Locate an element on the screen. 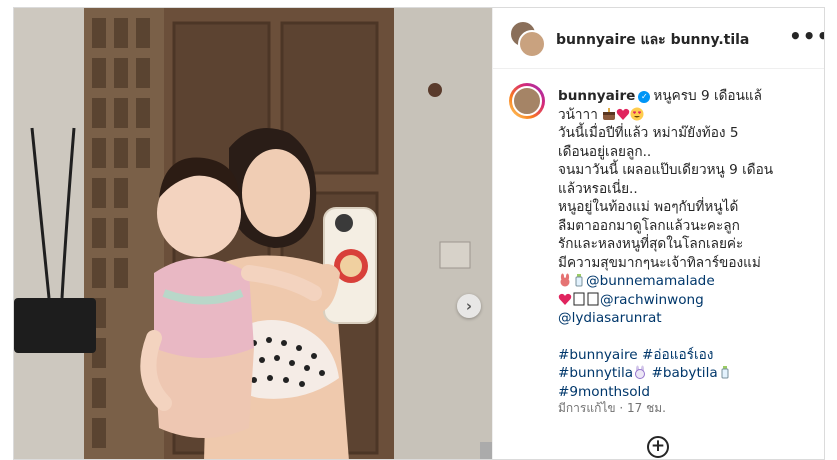 Image resolution: width=837 pixels, height=460 pixels. plus-circle-icon: + is located at coordinates (658, 447).